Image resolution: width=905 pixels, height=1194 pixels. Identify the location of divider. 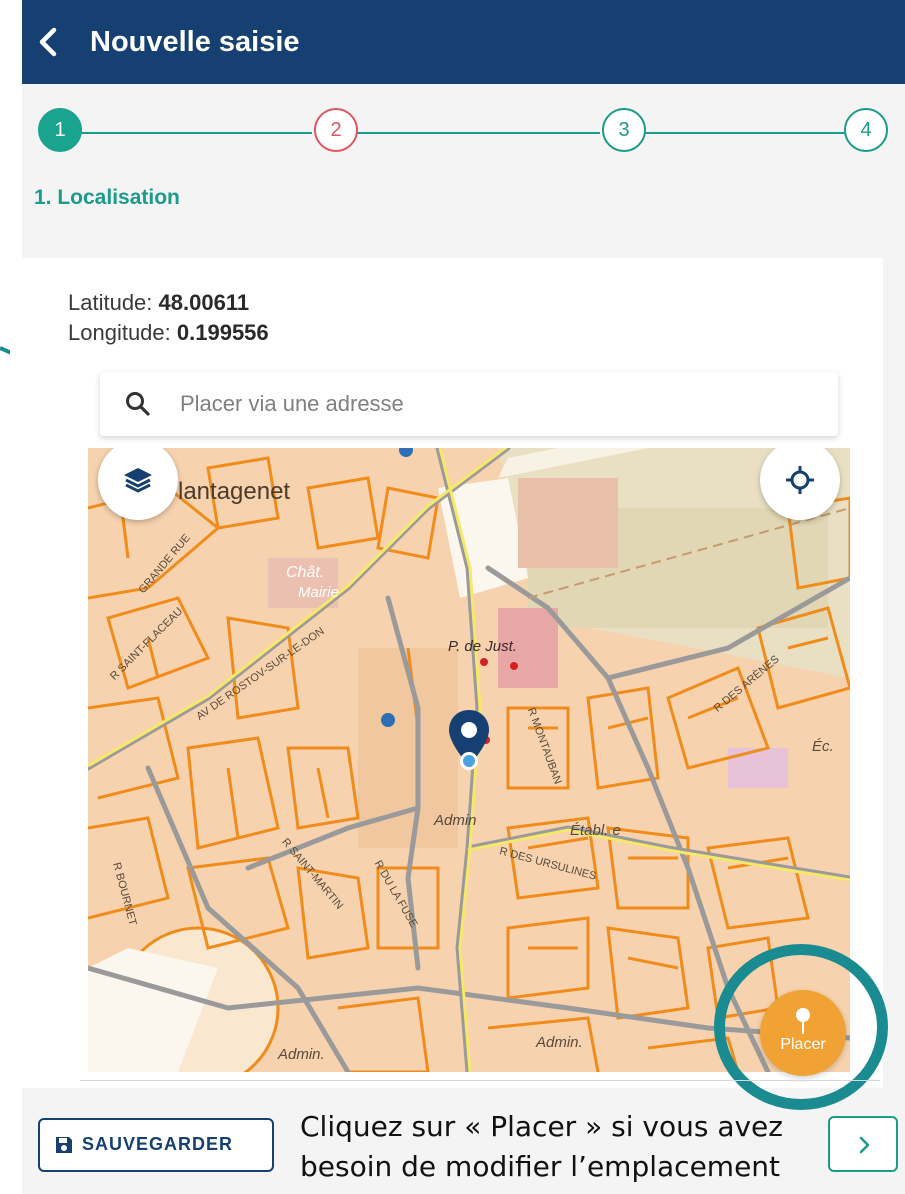
(480, 1080).